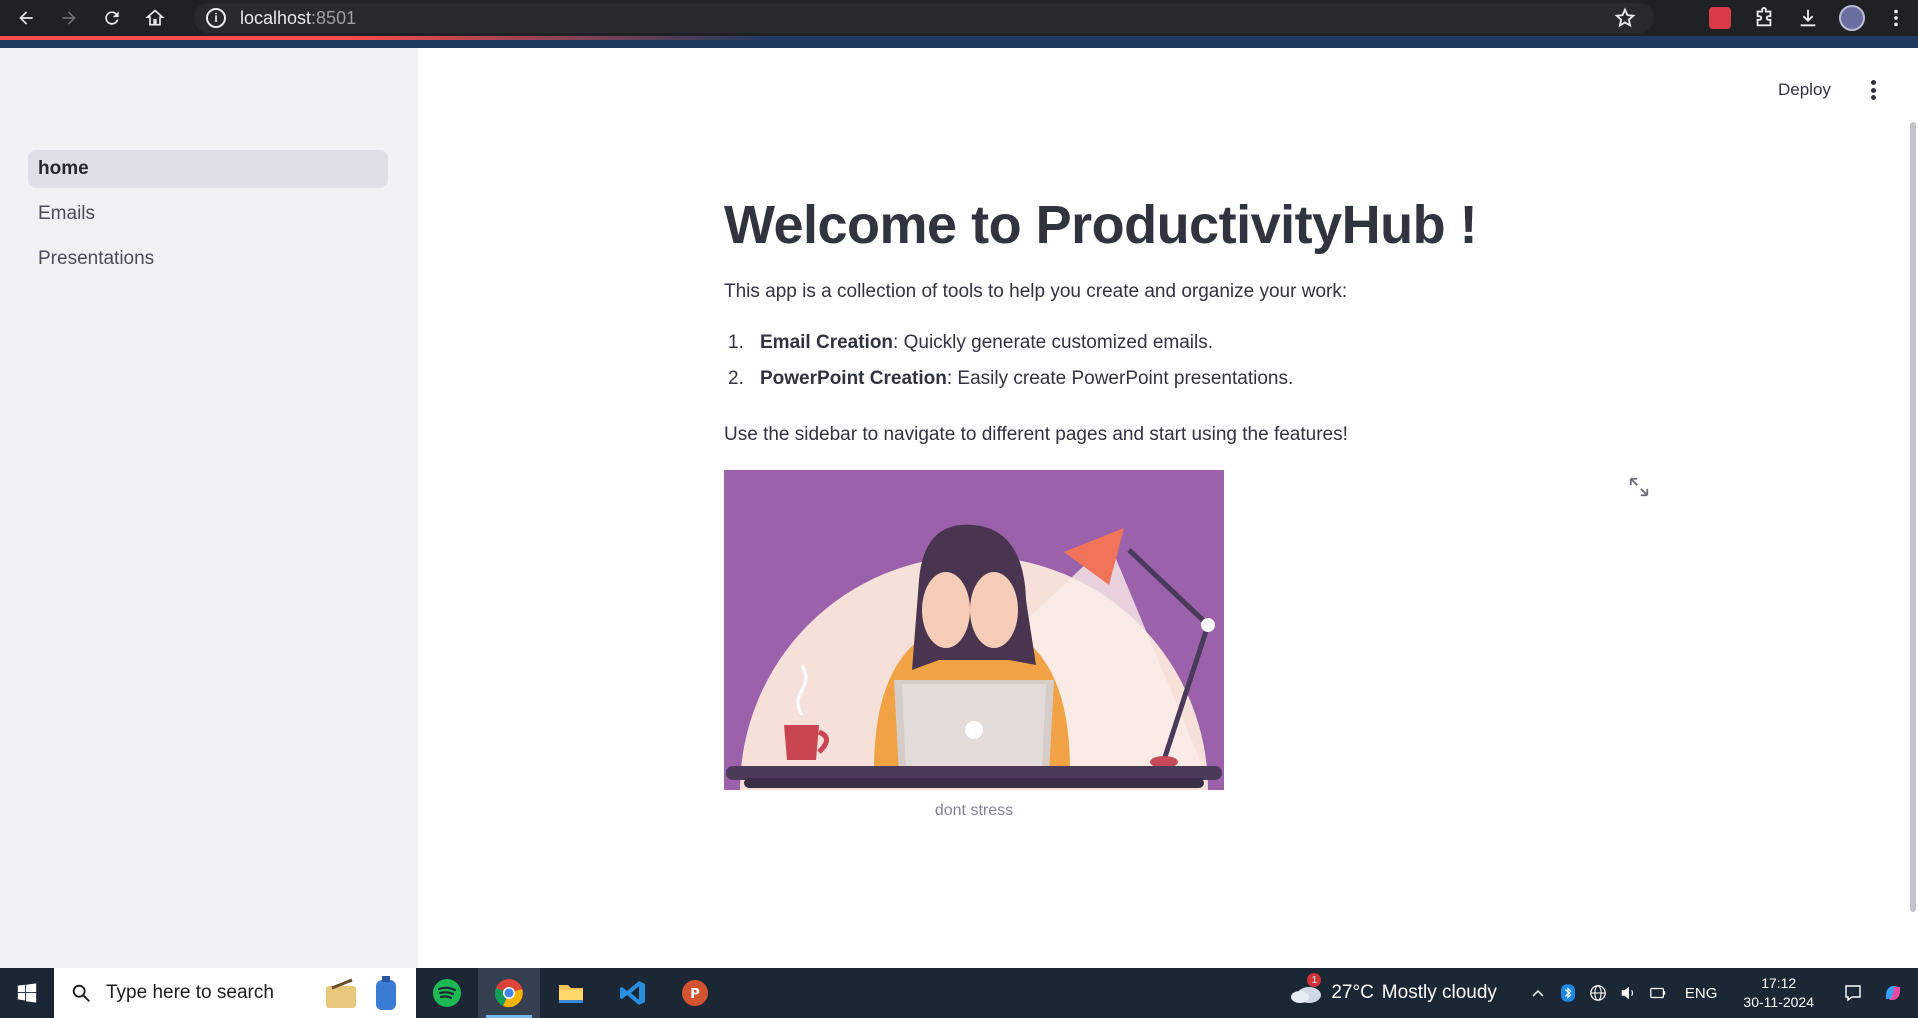  What do you see at coordinates (1778, 1002) in the screenshot?
I see `clock-date: 30-11-2024` at bounding box center [1778, 1002].